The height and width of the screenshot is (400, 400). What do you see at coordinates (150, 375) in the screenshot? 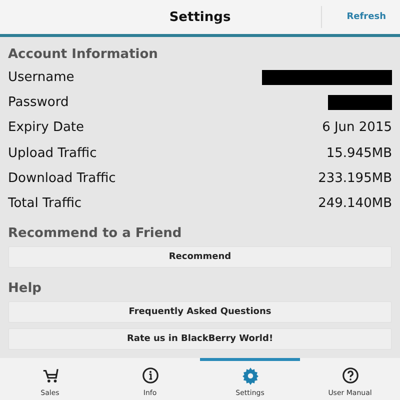
I see `info-icon` at bounding box center [150, 375].